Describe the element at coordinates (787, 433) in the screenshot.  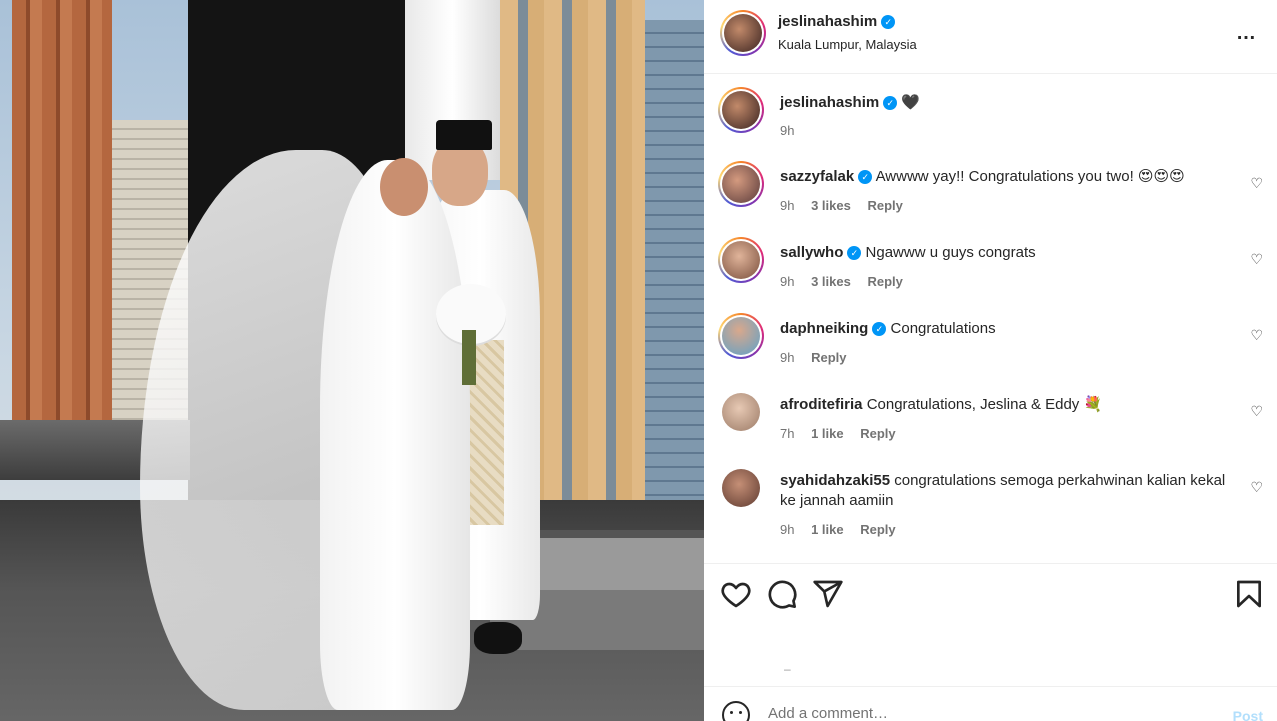
I see `comment-time: 7h` at that location.